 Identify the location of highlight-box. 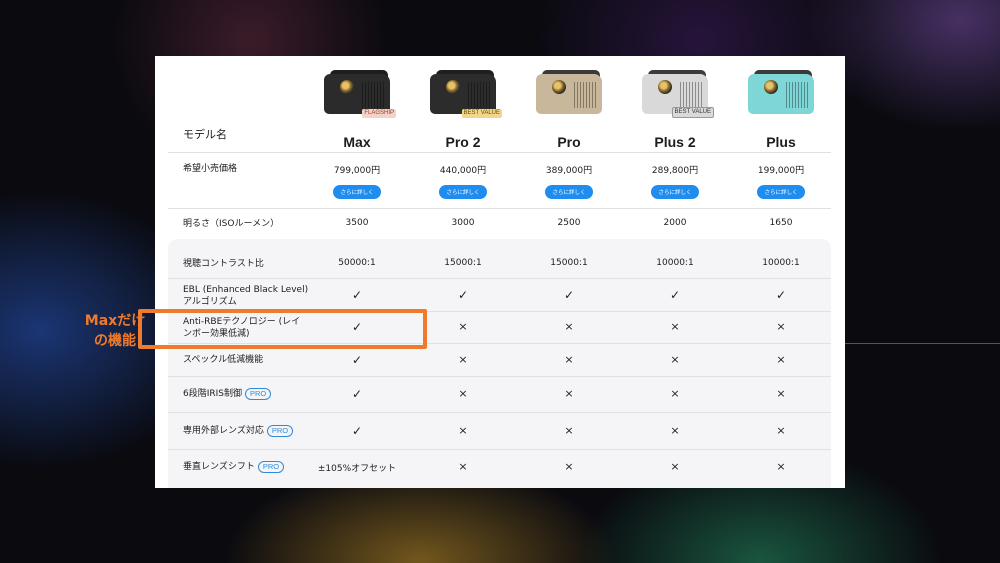
(282, 329).